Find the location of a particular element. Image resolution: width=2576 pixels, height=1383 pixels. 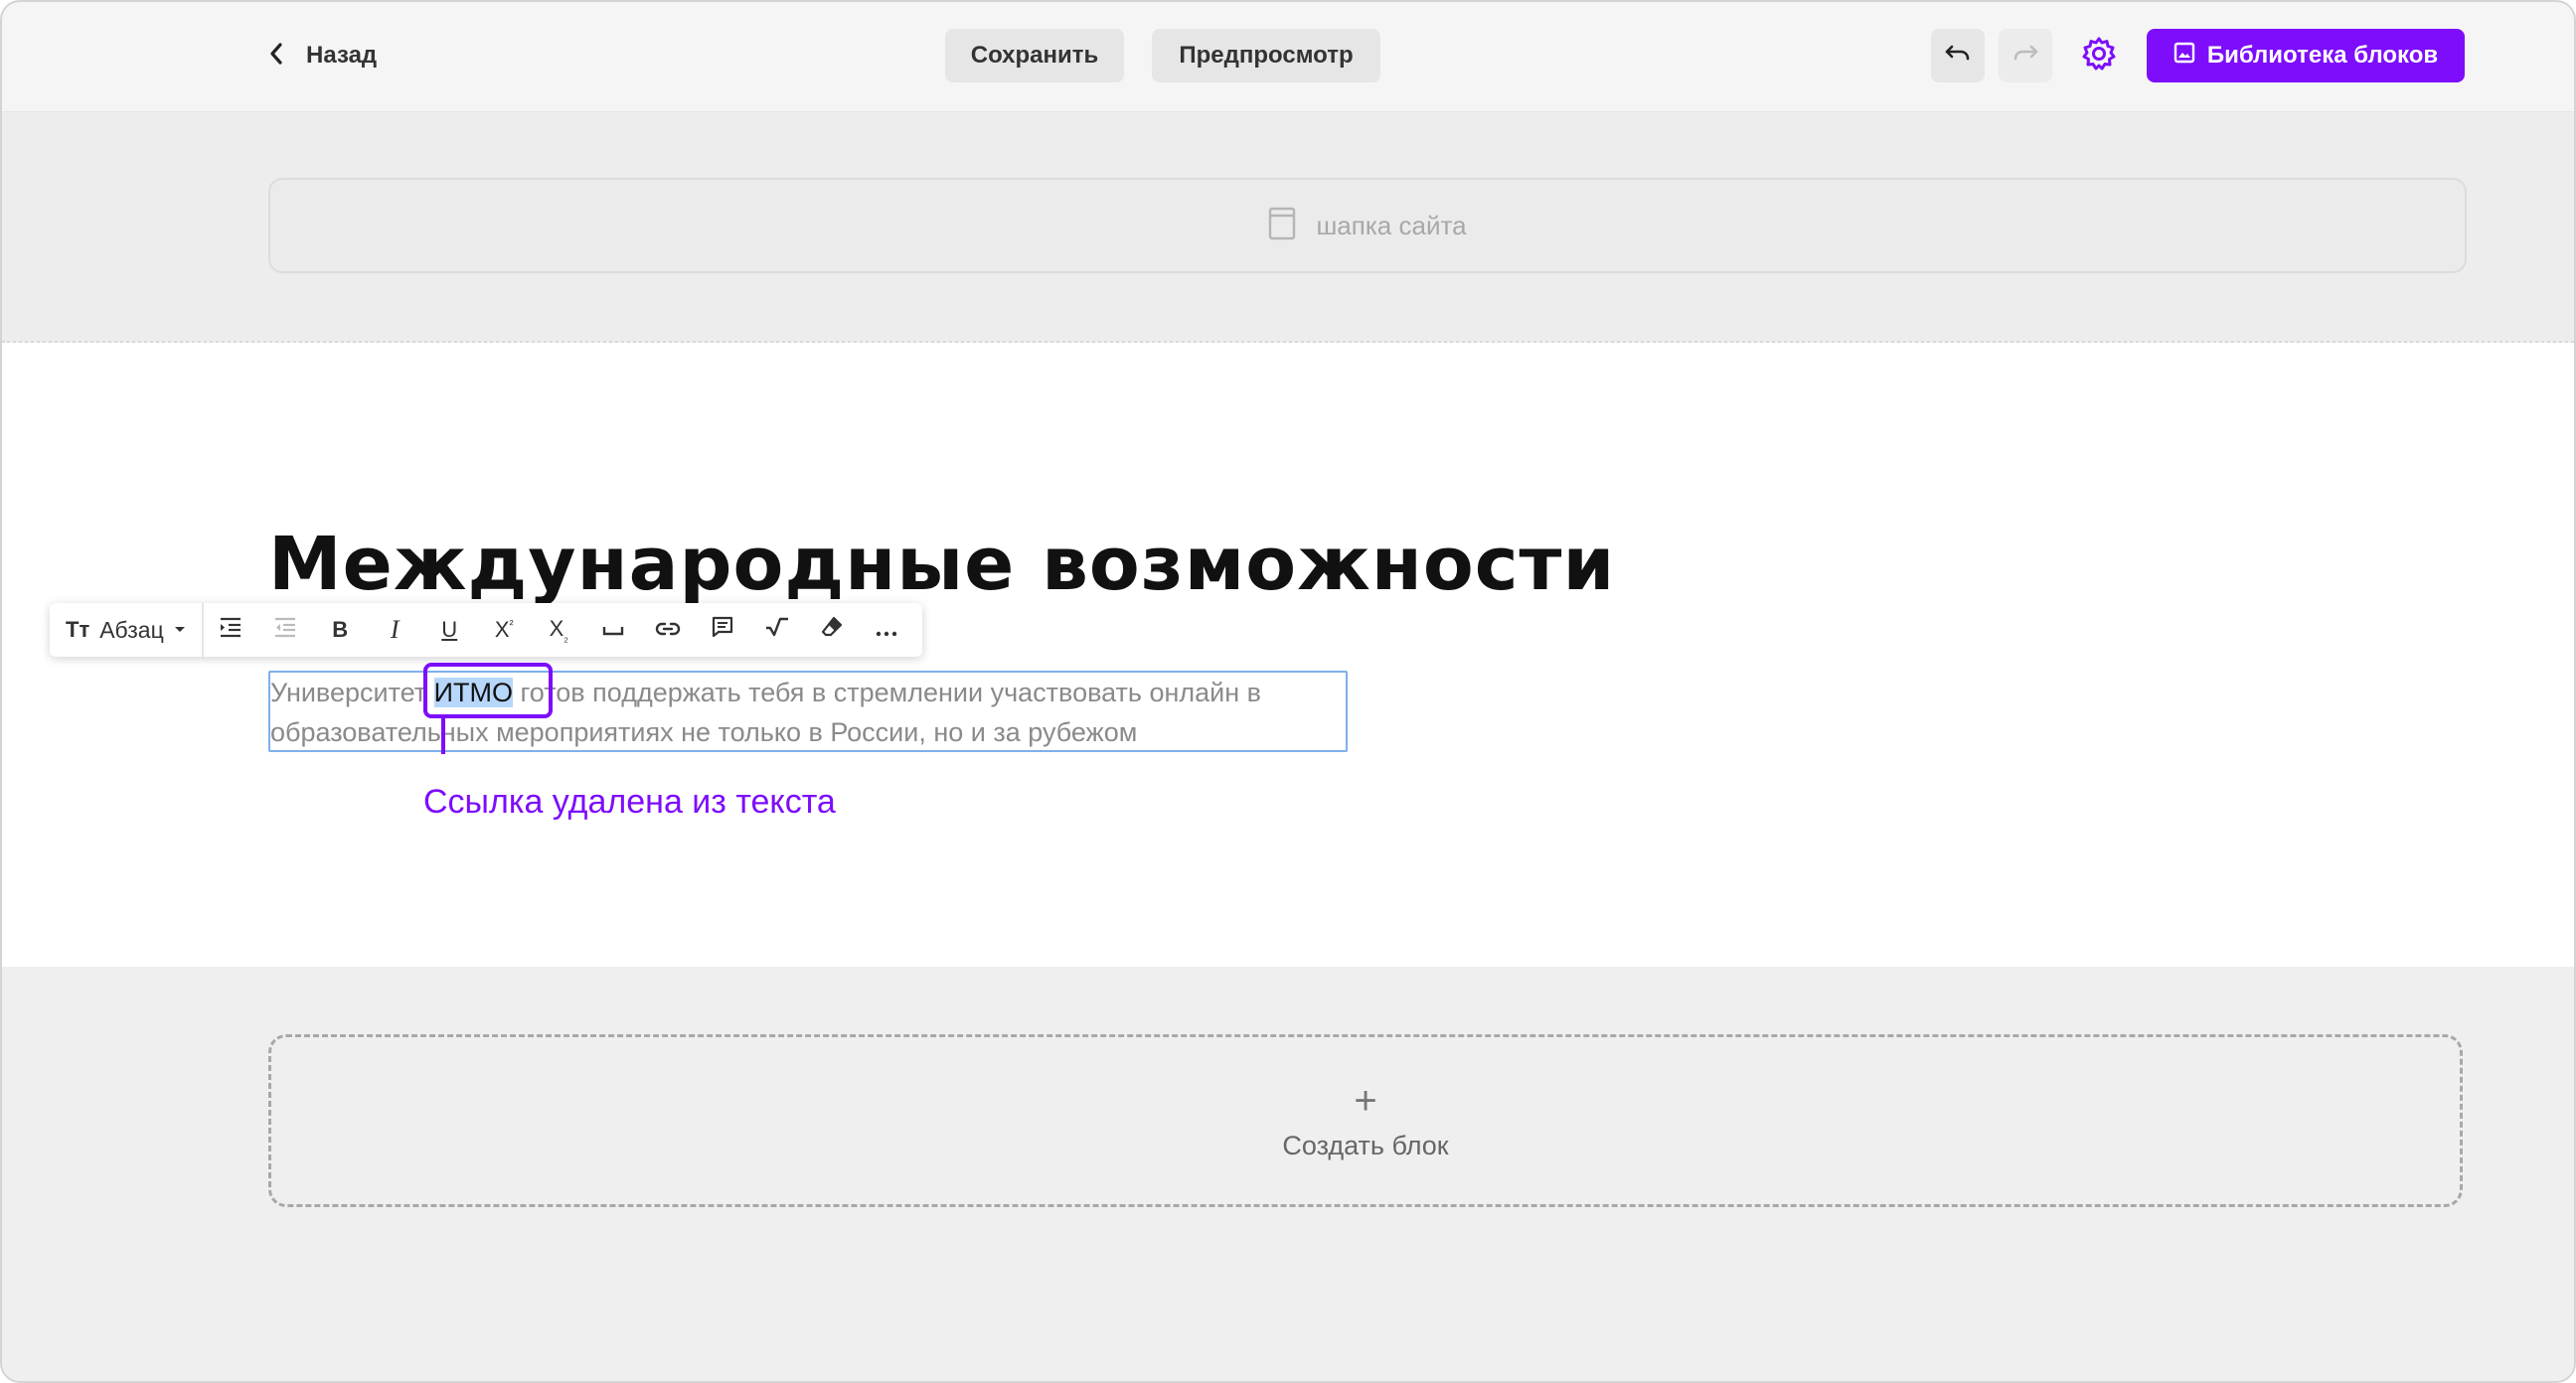

bold-button: B is located at coordinates (340, 630).